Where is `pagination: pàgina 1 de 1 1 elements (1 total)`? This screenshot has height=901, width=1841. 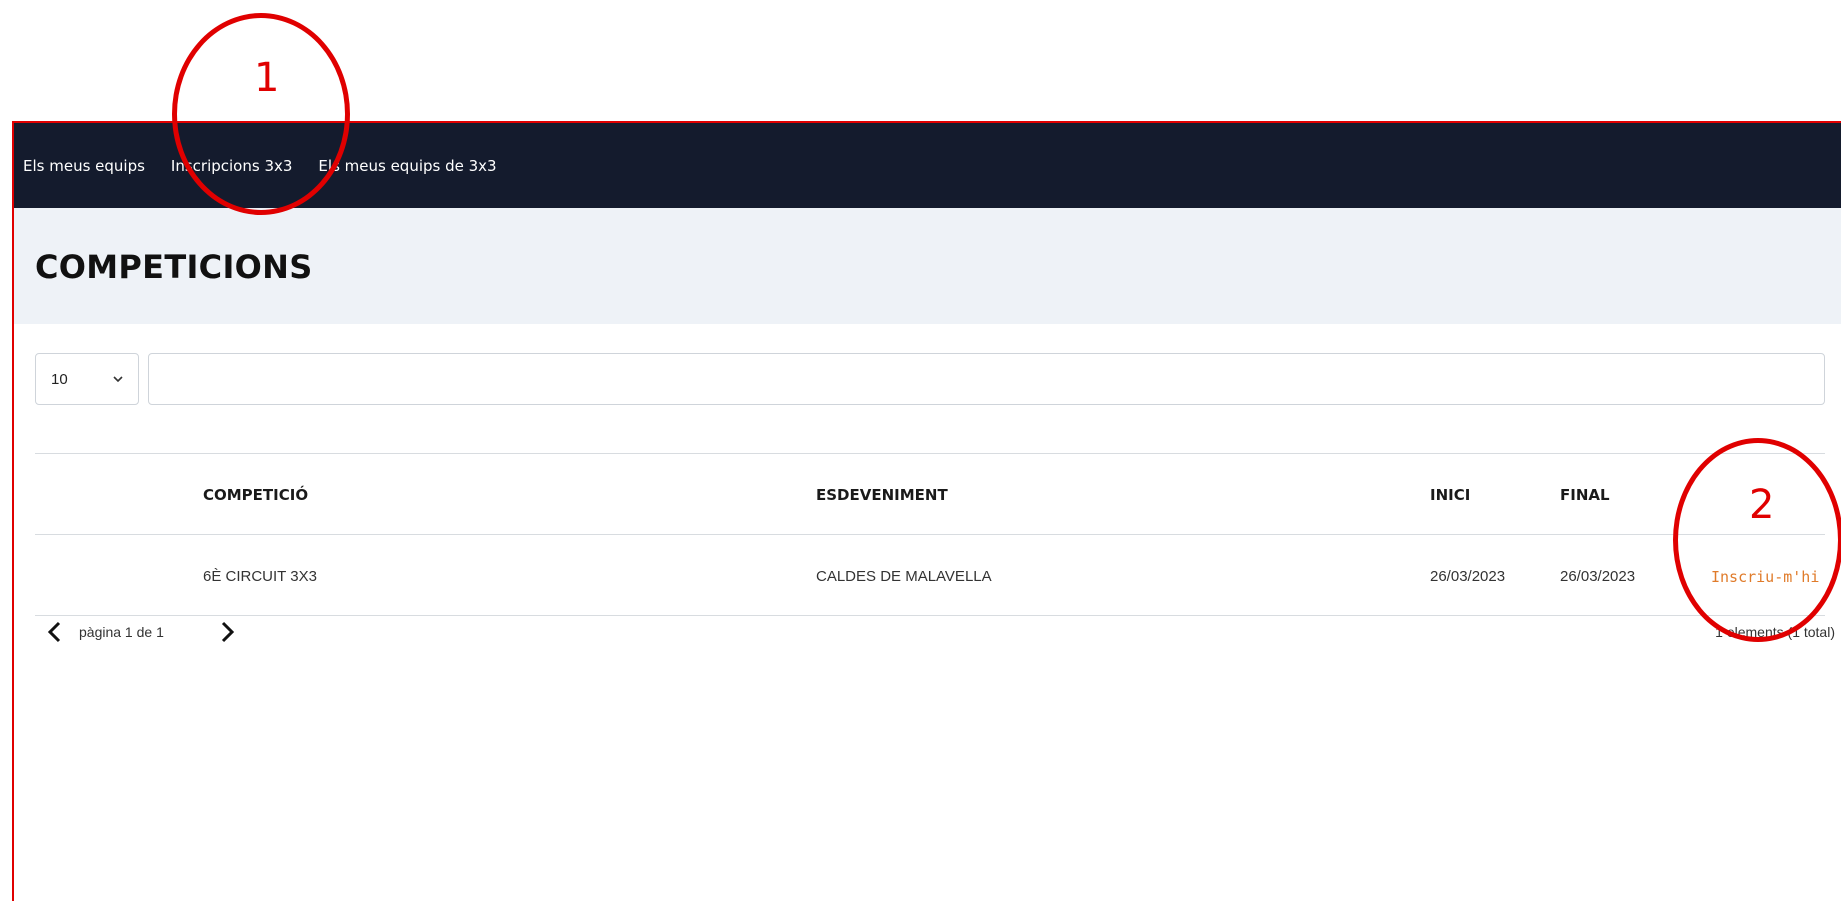
pagination: pàgina 1 de 1 1 elements (1 total) is located at coordinates (935, 633).